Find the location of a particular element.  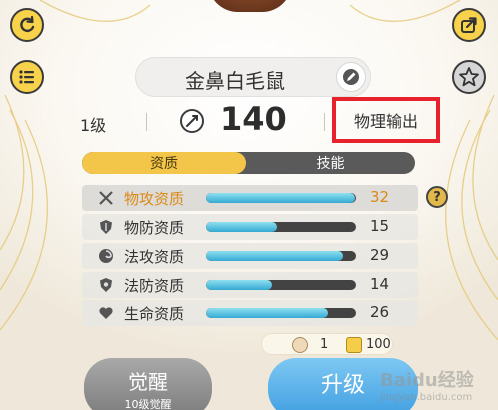

awaken-label: 觉醒 is located at coordinates (148, 382).